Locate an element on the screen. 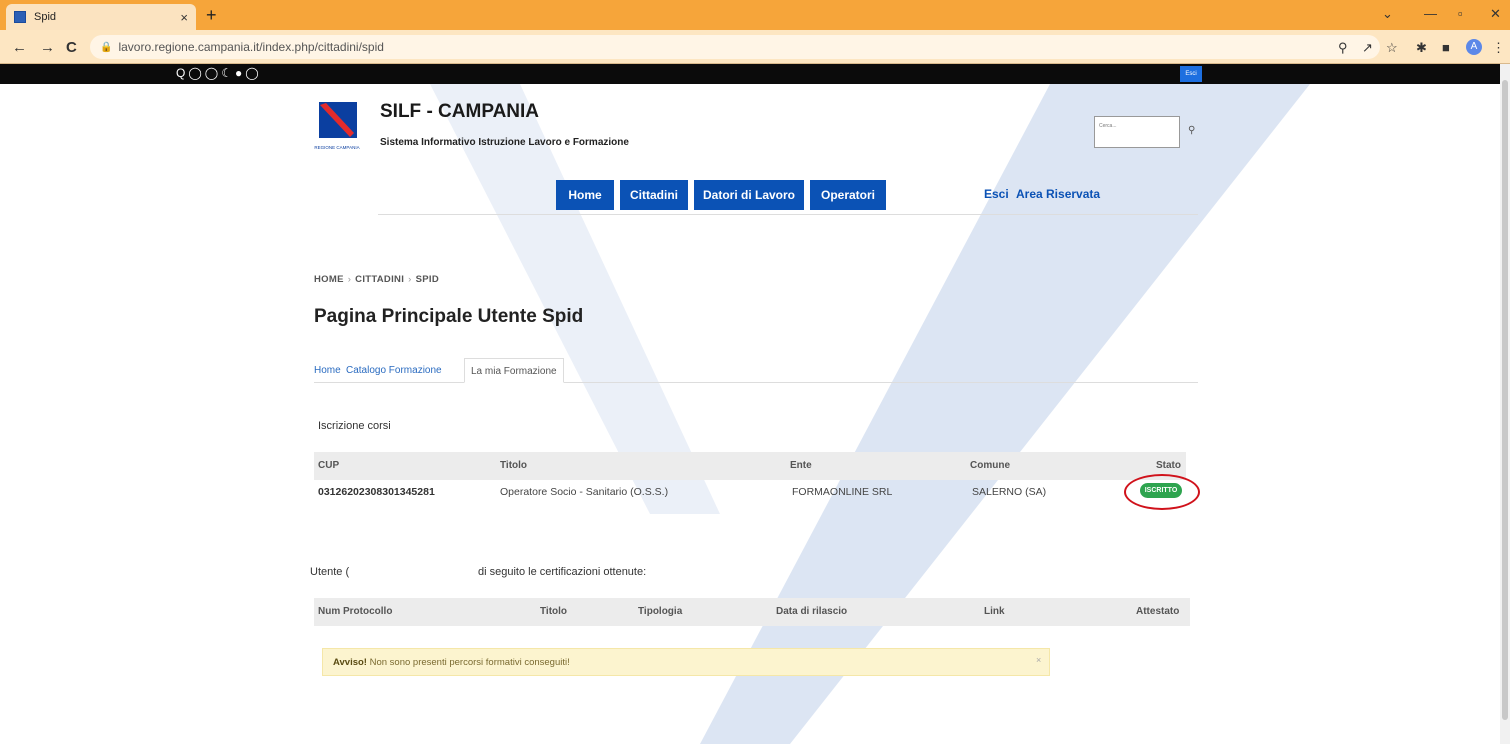  favicon-icon is located at coordinates (20, 17).